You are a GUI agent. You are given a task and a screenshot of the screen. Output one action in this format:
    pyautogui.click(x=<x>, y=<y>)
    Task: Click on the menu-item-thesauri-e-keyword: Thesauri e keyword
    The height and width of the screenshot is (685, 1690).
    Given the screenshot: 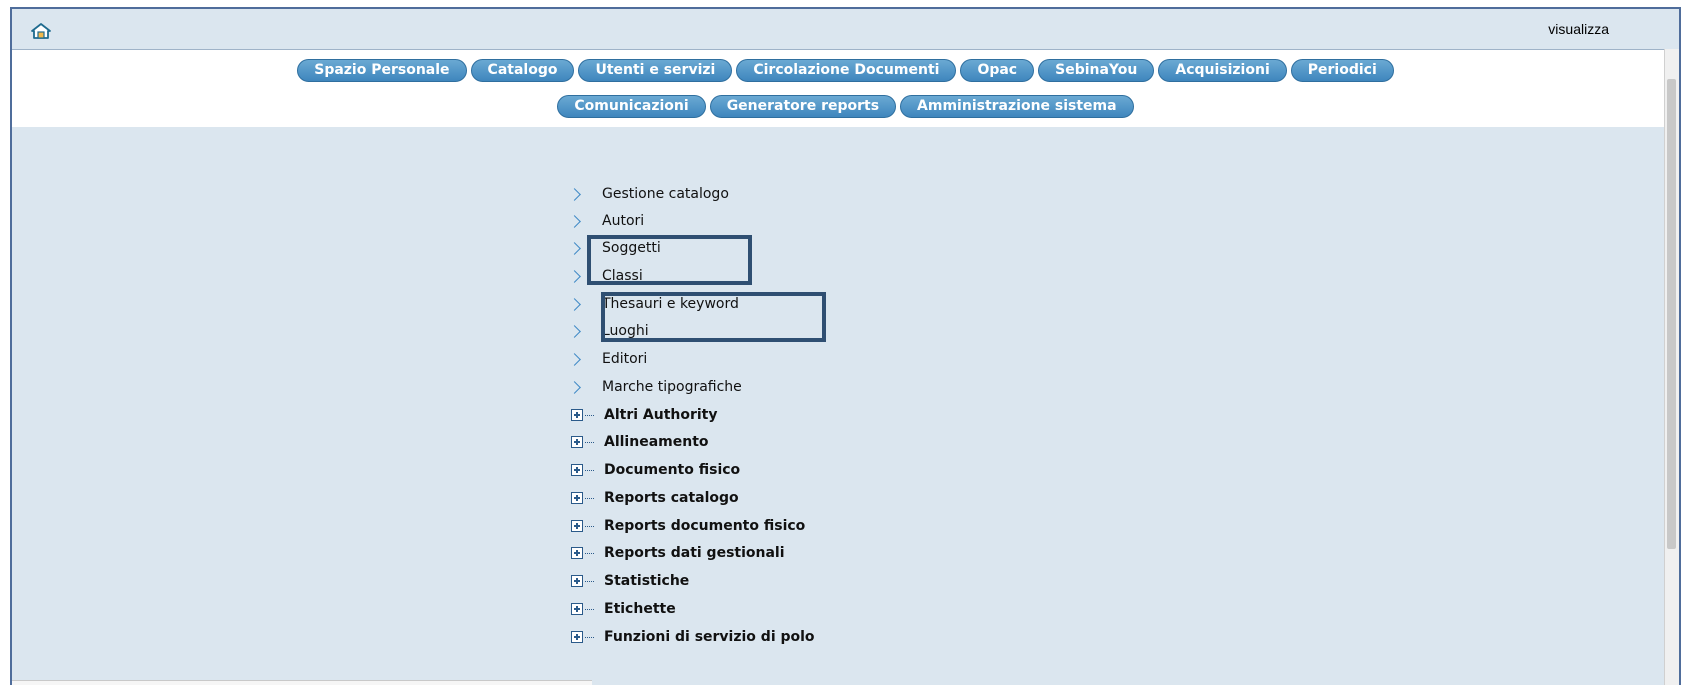 What is the action you would take?
    pyautogui.click(x=653, y=304)
    